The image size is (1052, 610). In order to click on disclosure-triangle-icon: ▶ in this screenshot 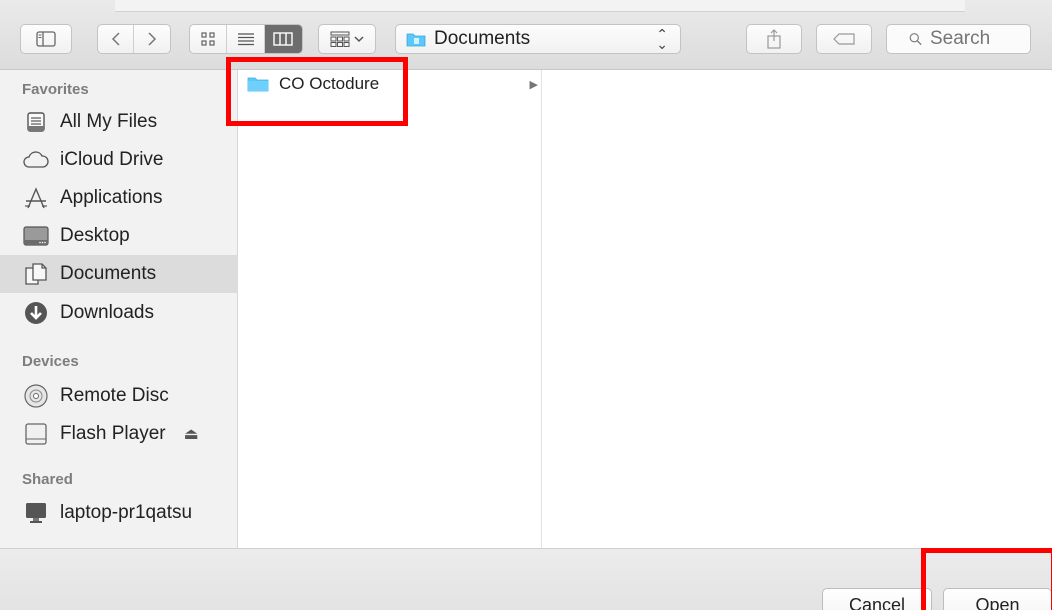, I will do `click(533, 84)`.